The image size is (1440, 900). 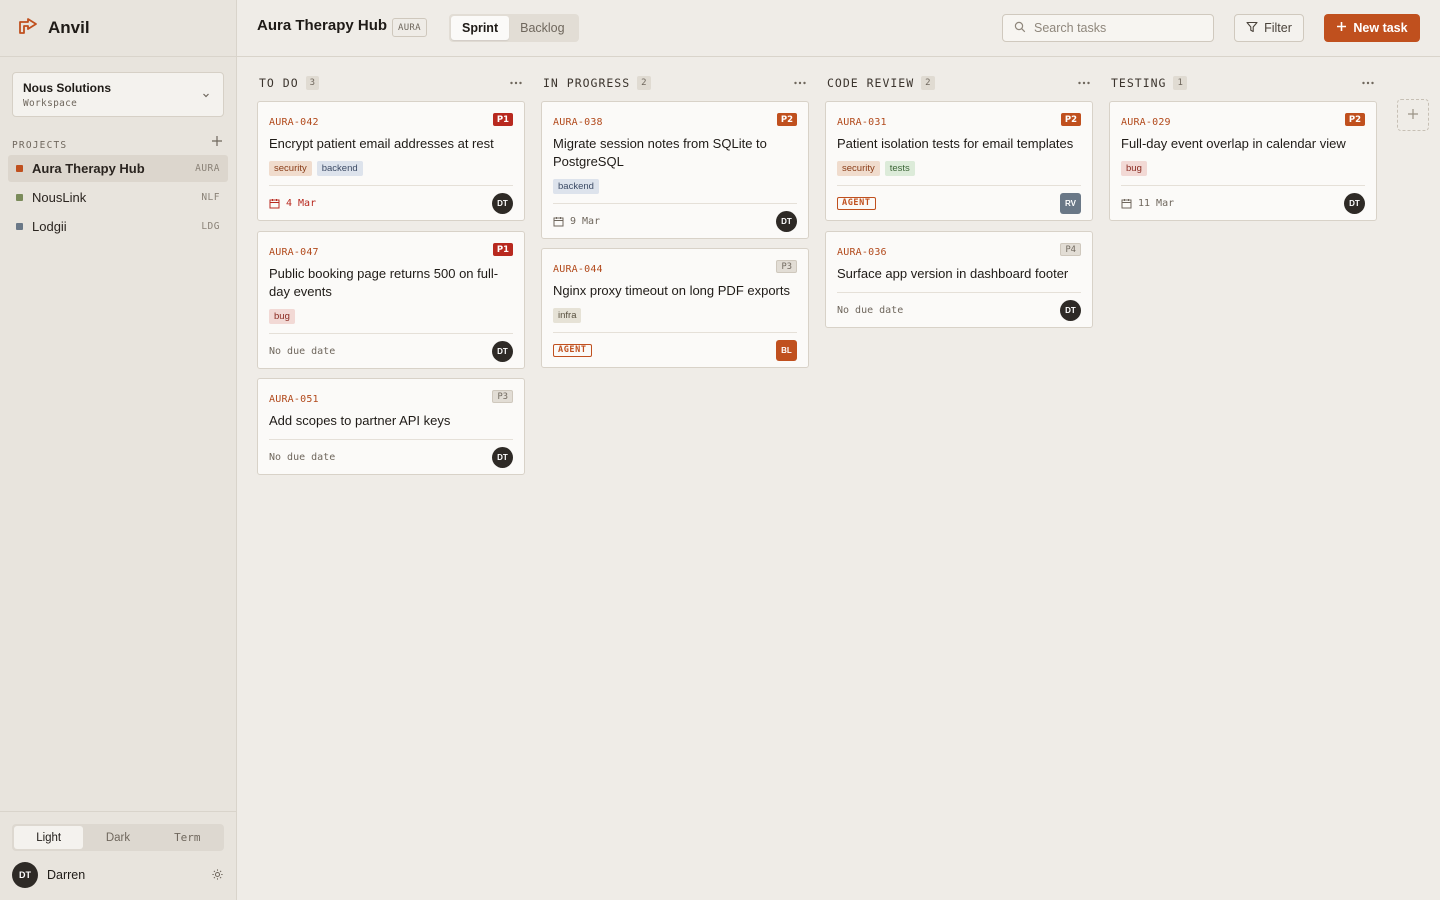 What do you see at coordinates (1146, 122) in the screenshot?
I see `task-id: AURA-029` at bounding box center [1146, 122].